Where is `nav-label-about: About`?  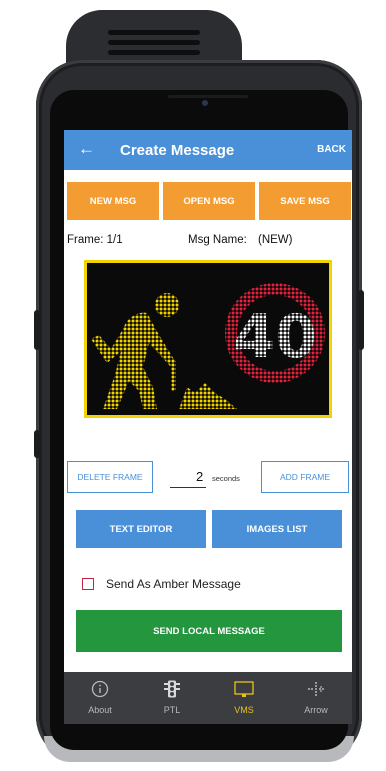
nav-label-about: About is located at coordinates (100, 710).